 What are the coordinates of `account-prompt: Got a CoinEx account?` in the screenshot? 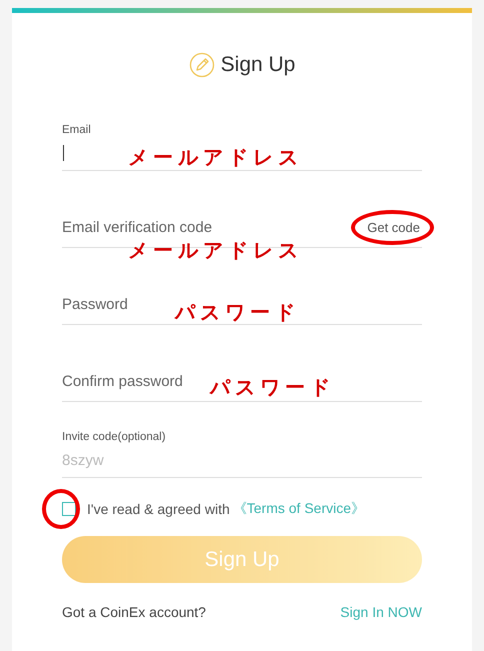 It's located at (134, 612).